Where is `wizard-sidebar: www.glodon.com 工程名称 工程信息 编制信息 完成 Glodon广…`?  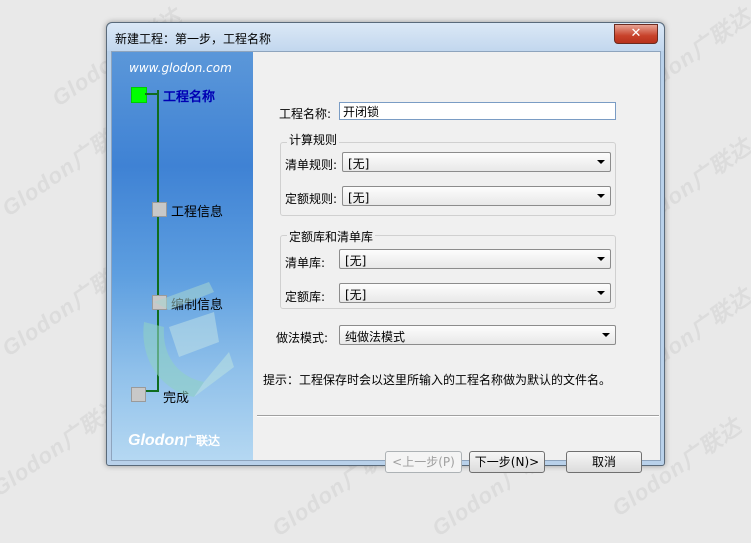
wizard-sidebar: www.glodon.com 工程名称 工程信息 编制信息 完成 Glodon广… is located at coordinates (182, 256).